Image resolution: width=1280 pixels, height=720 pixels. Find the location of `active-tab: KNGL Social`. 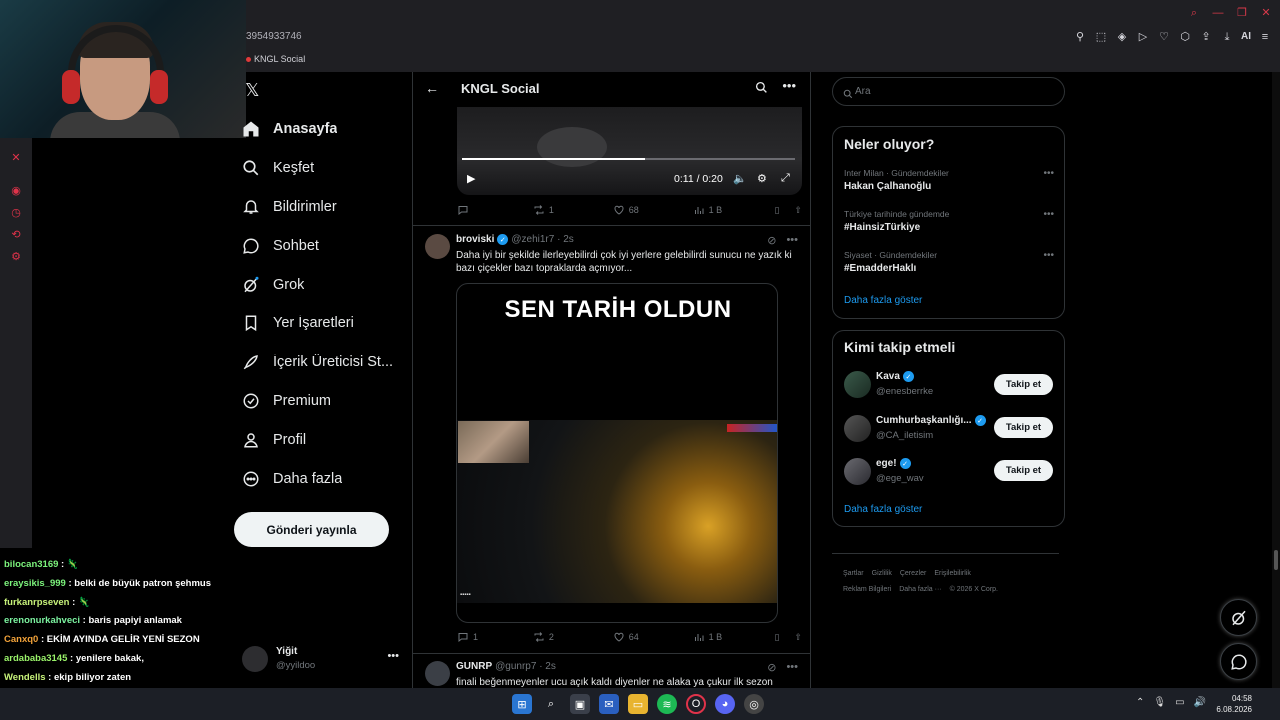

active-tab: KNGL Social is located at coordinates (275, 59).